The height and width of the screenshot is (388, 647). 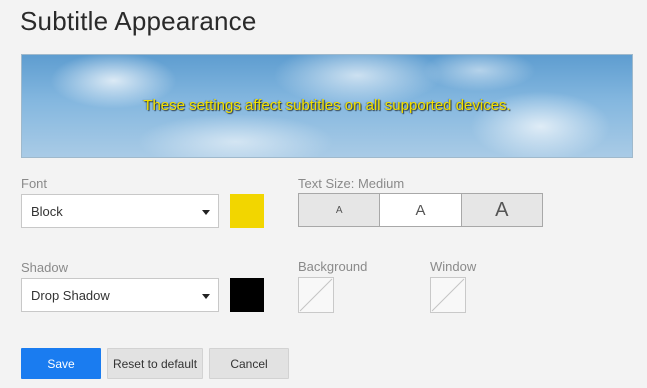 I want to click on window-color-picker, so click(x=448, y=295).